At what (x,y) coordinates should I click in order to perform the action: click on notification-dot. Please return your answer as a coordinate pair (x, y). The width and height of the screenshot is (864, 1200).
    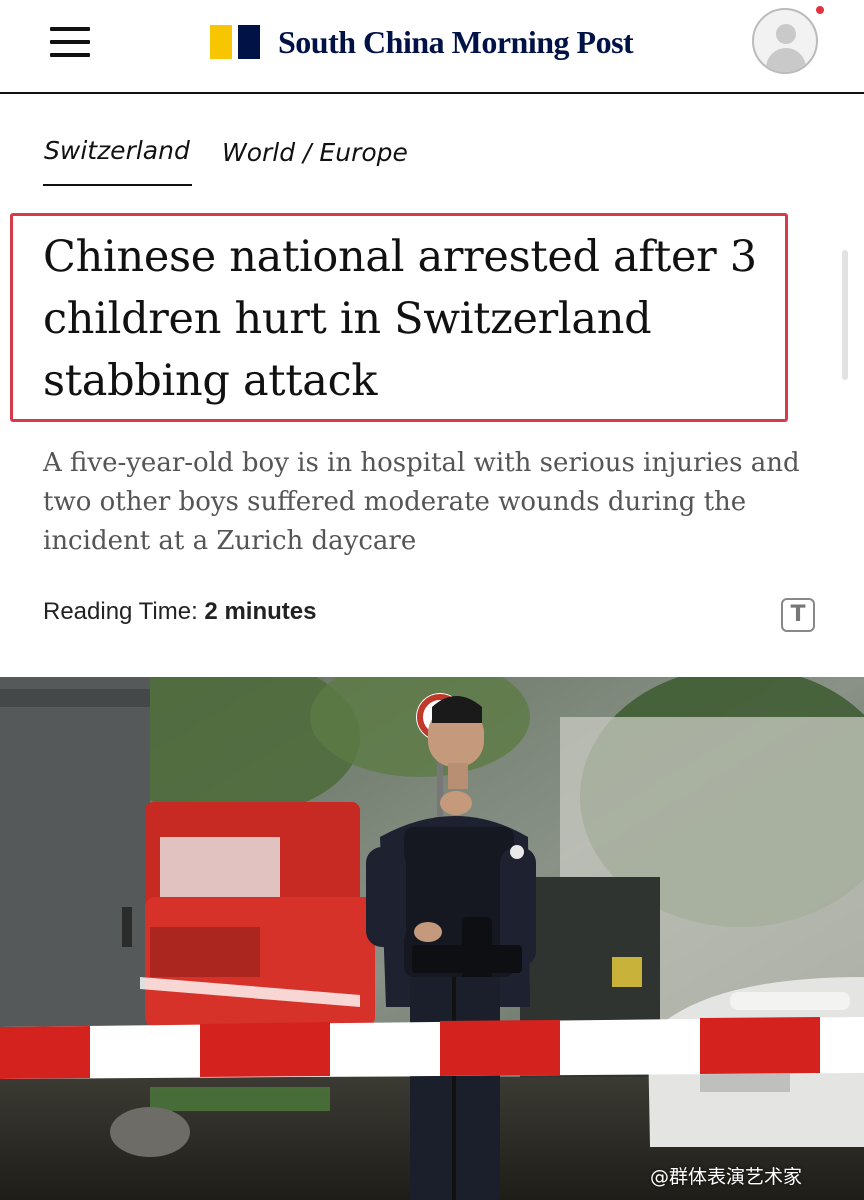
    Looking at the image, I should click on (820, 10).